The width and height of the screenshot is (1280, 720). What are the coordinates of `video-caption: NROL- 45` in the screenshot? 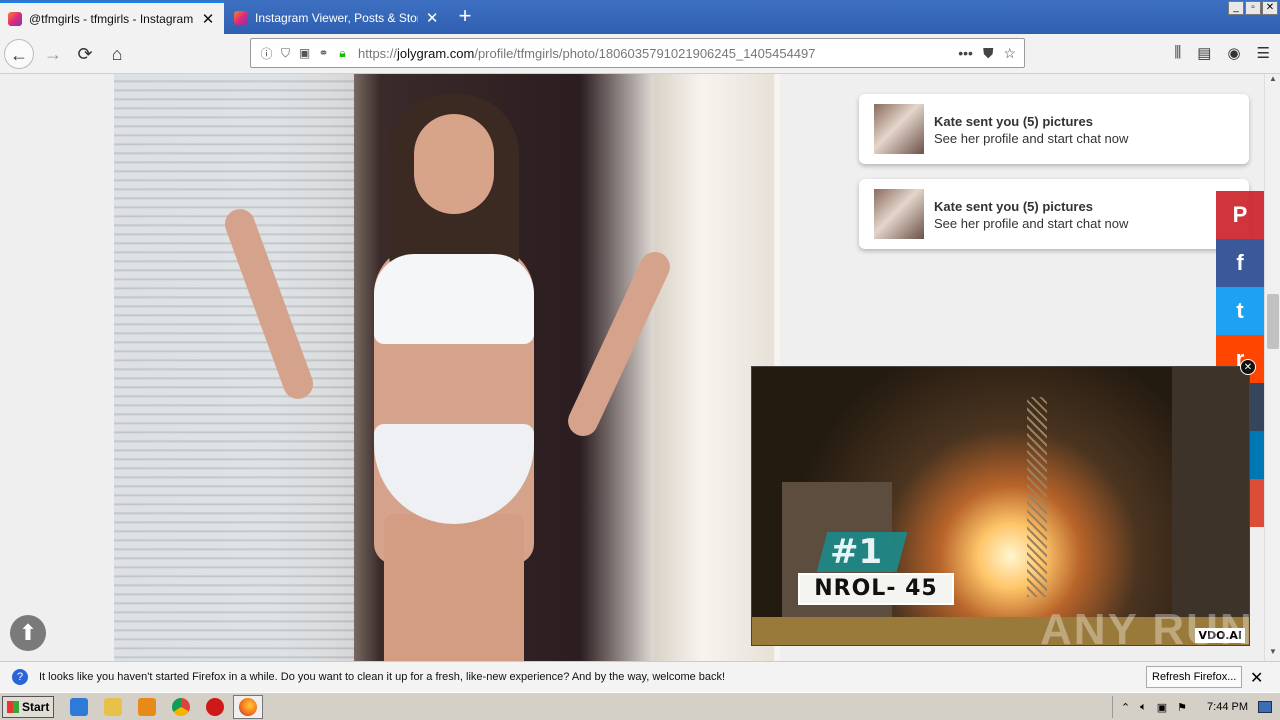 It's located at (876, 589).